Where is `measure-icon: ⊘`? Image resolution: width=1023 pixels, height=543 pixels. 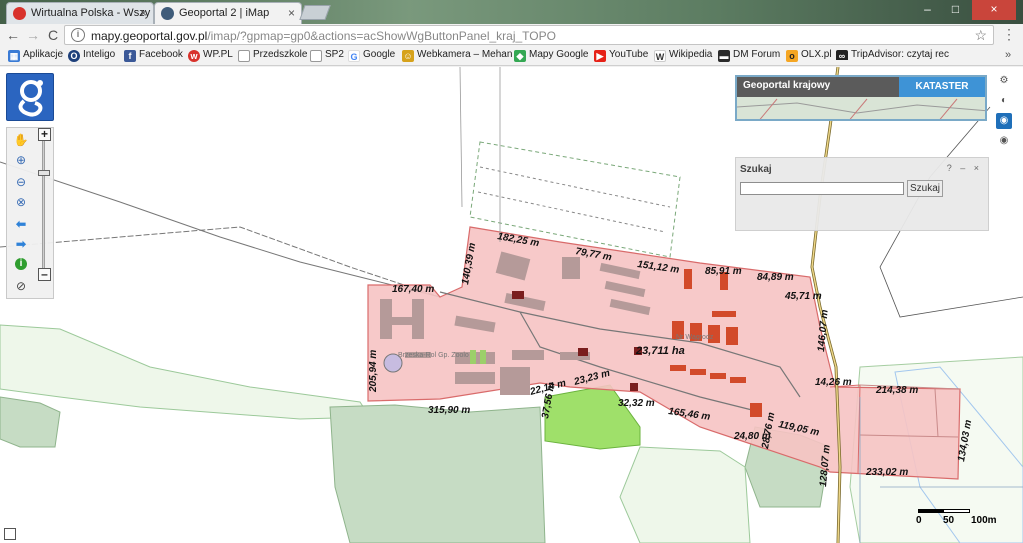 measure-icon: ⊘ is located at coordinates (21, 286).